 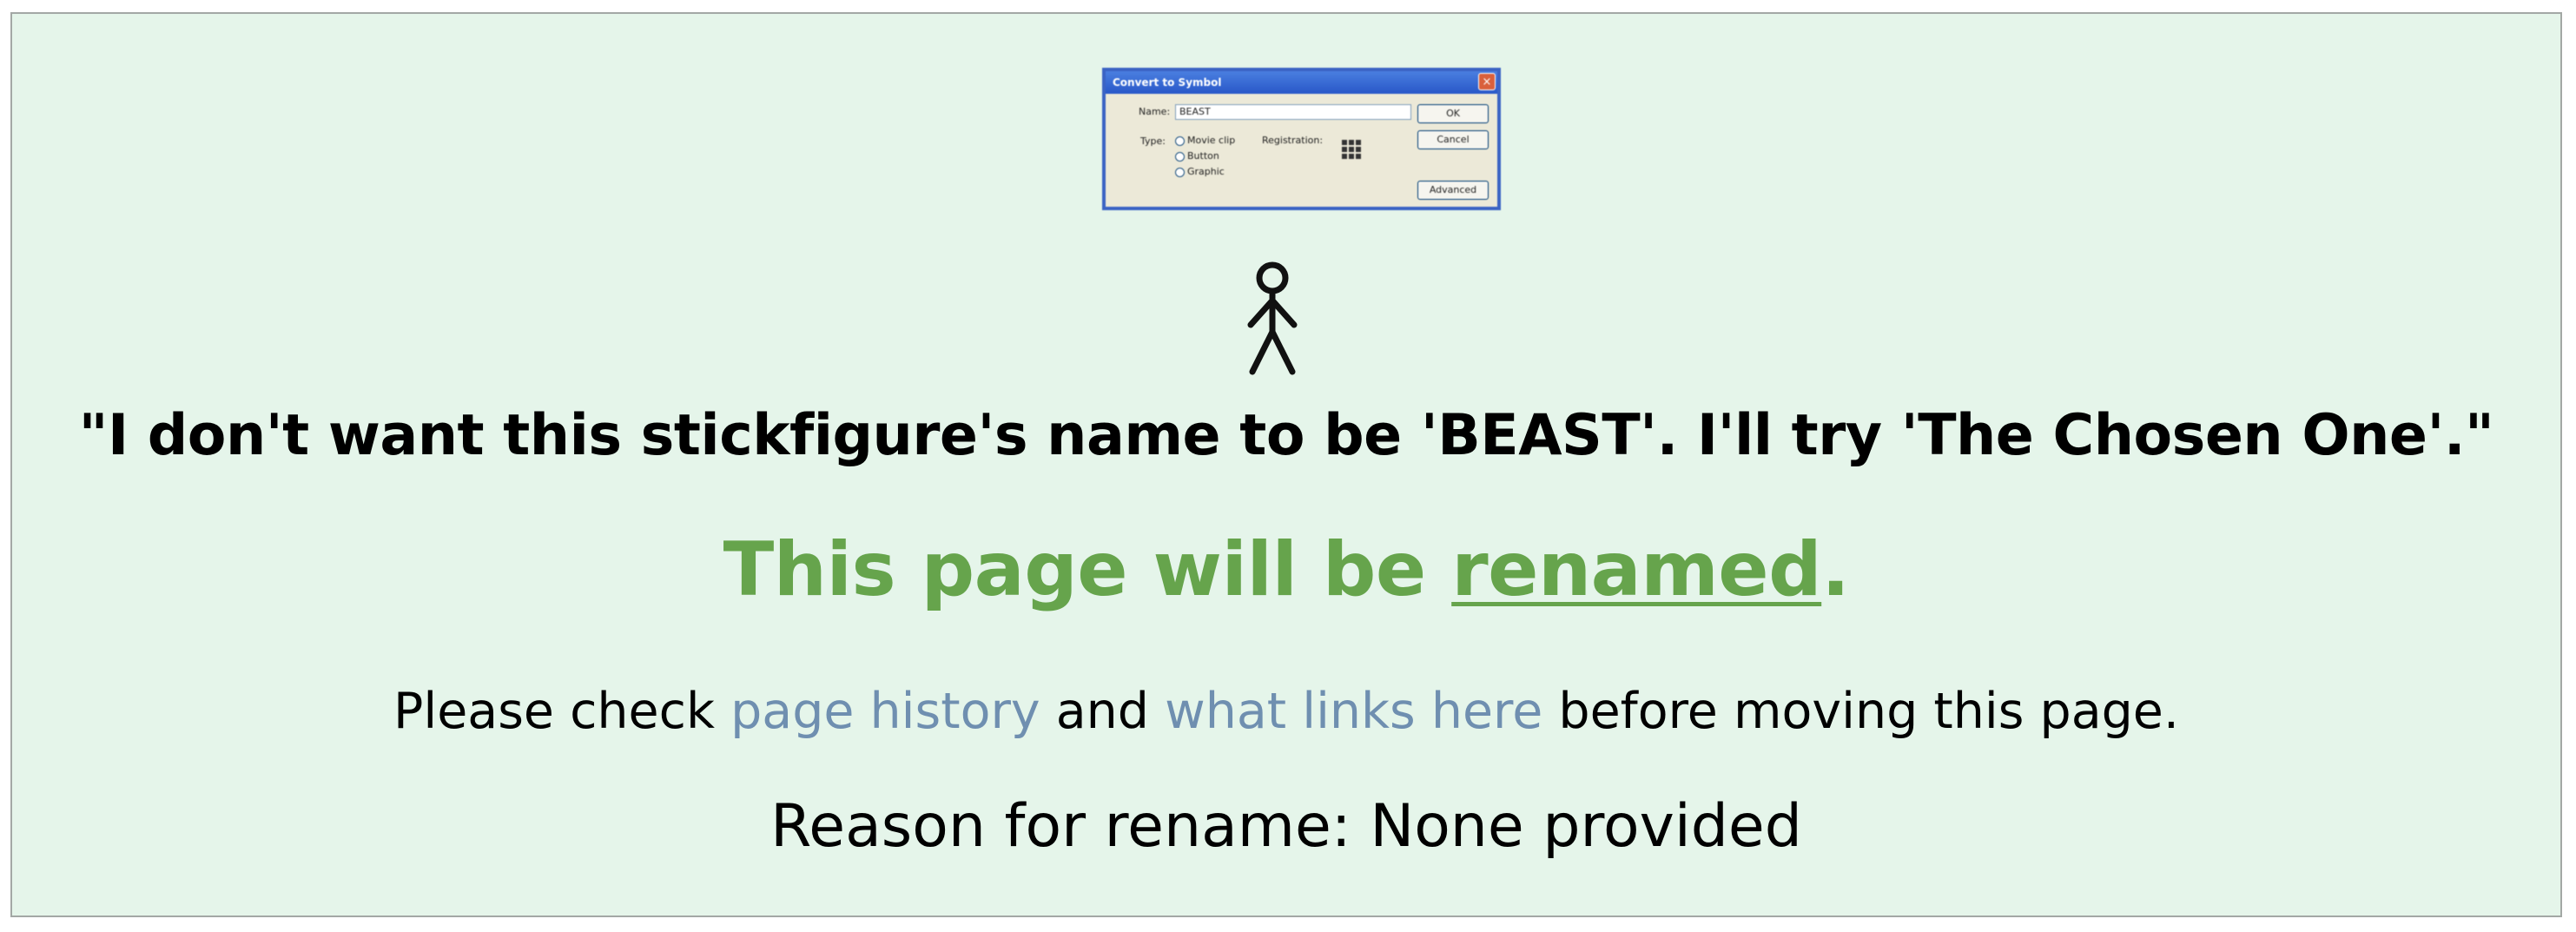 What do you see at coordinates (1286, 826) in the screenshot?
I see `rename-reason: Reason for rename: None provided` at bounding box center [1286, 826].